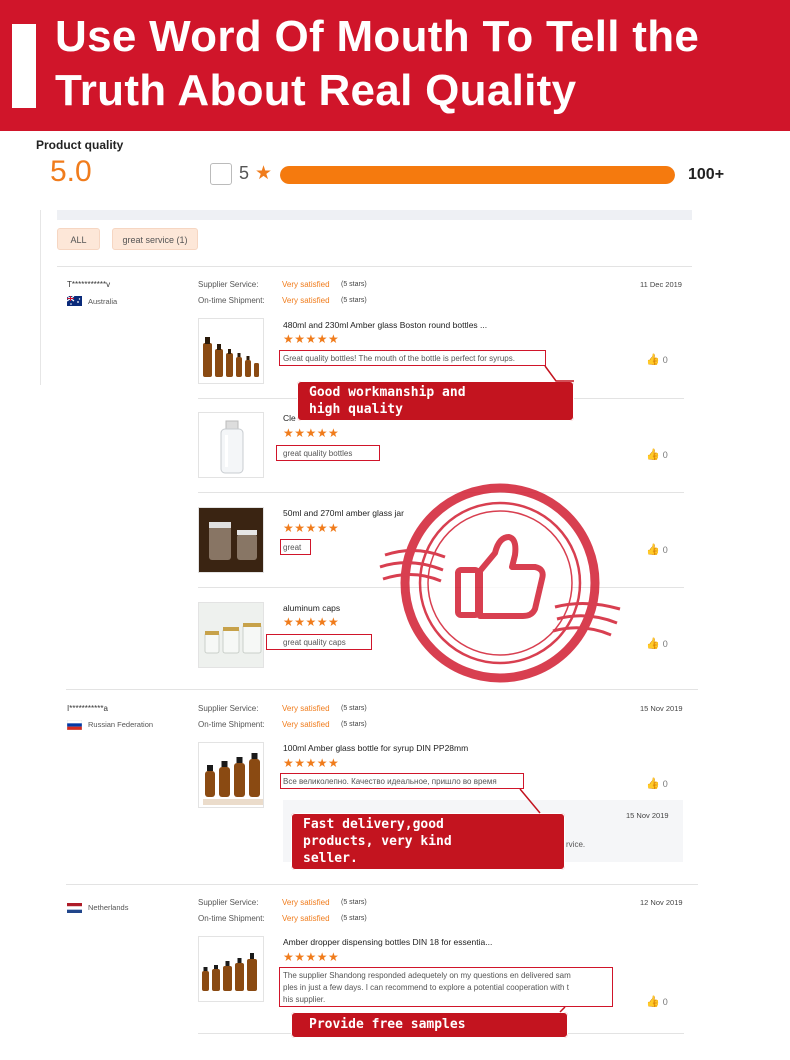  I want to click on clear-bottle-image, so click(232, 447).